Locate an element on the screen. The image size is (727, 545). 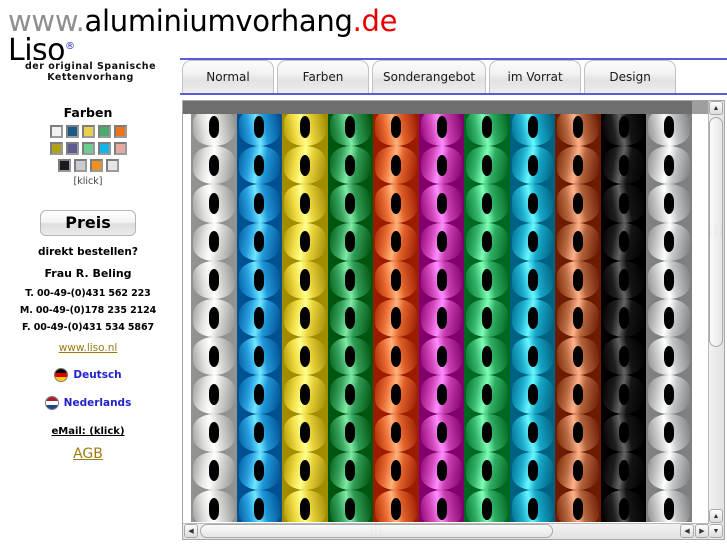
scroll-up-button: ▲ is located at coordinates (716, 108).